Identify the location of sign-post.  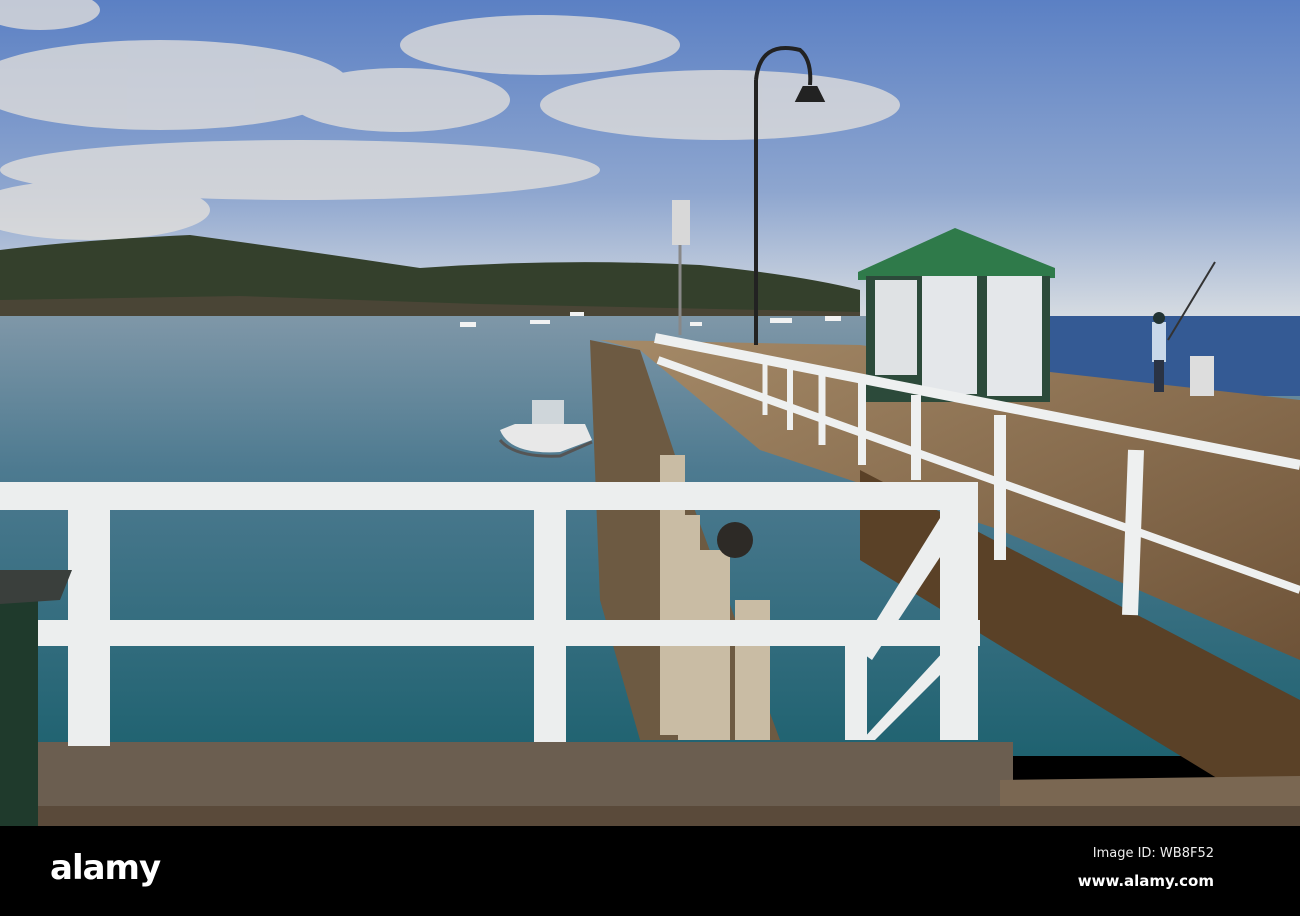
(681, 222).